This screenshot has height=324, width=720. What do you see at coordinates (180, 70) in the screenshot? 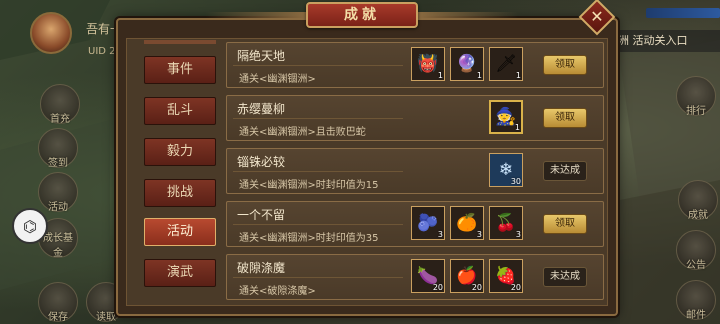
I see `tab-event: 事件` at bounding box center [180, 70].